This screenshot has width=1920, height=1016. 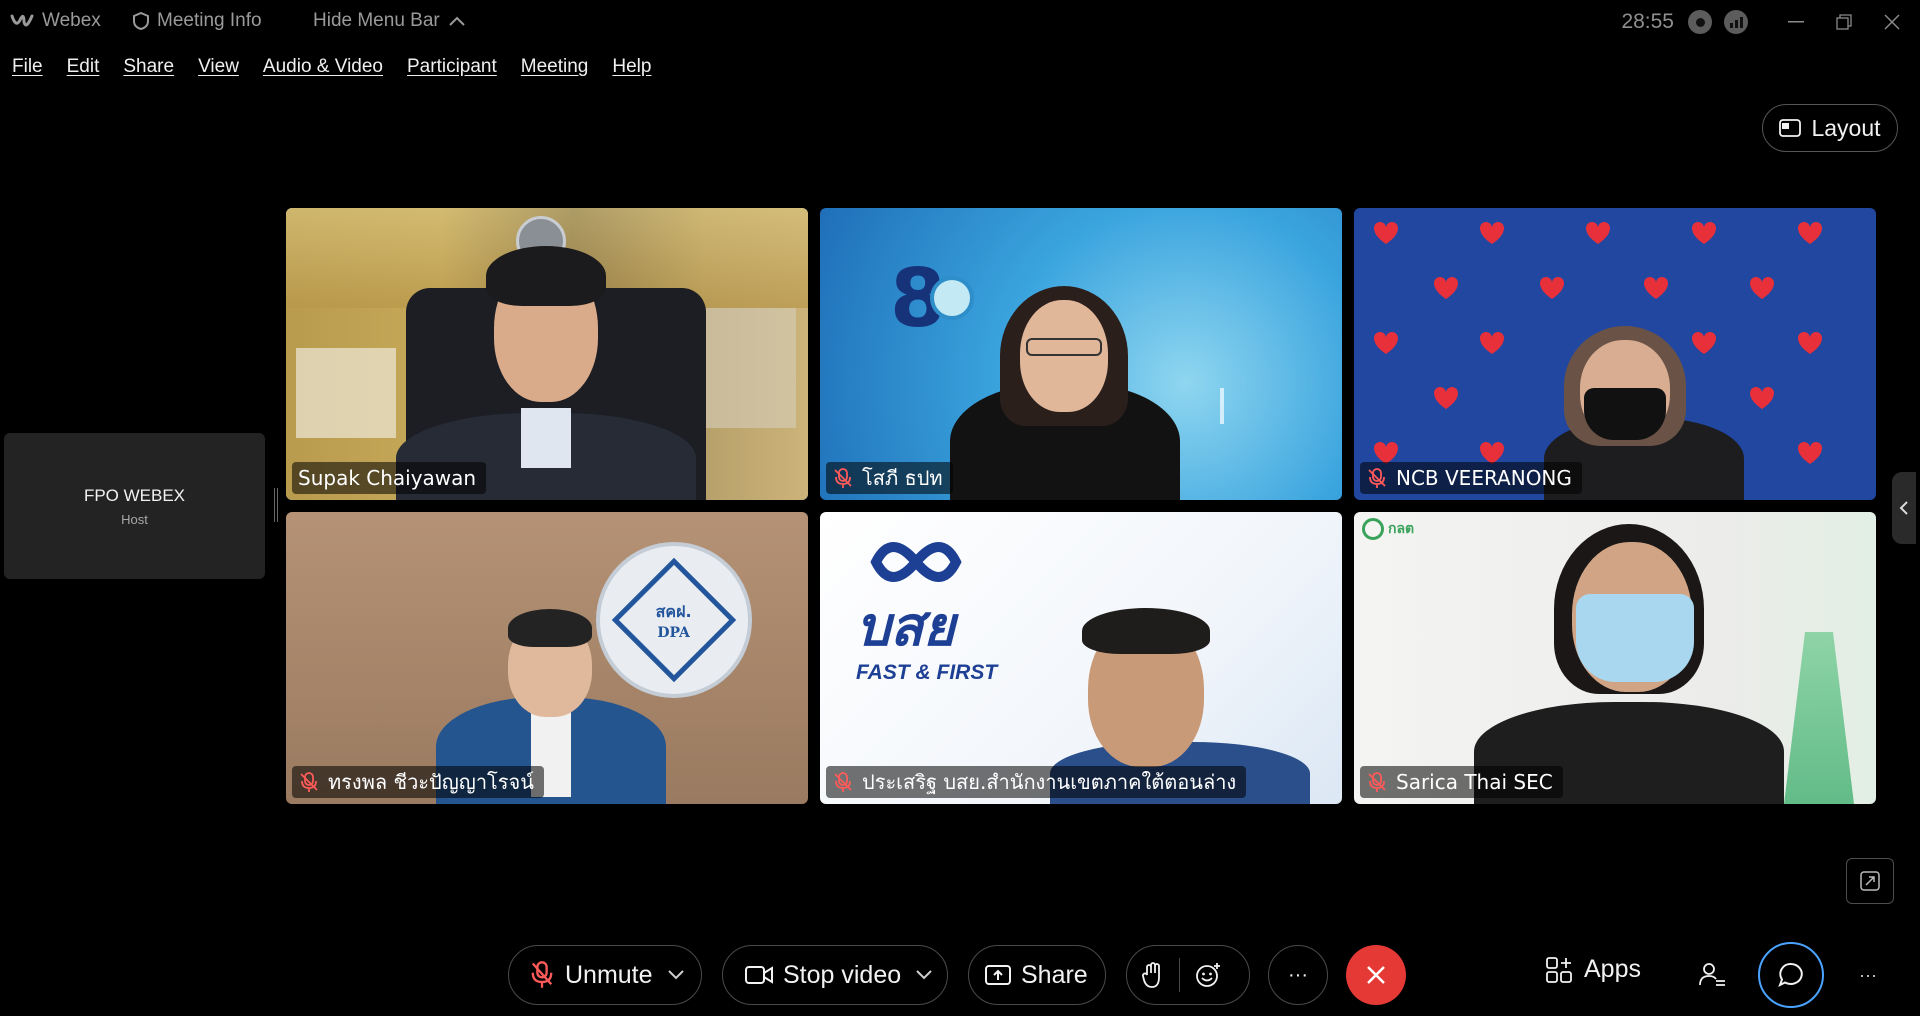 I want to click on share-button: Share, so click(x=1037, y=975).